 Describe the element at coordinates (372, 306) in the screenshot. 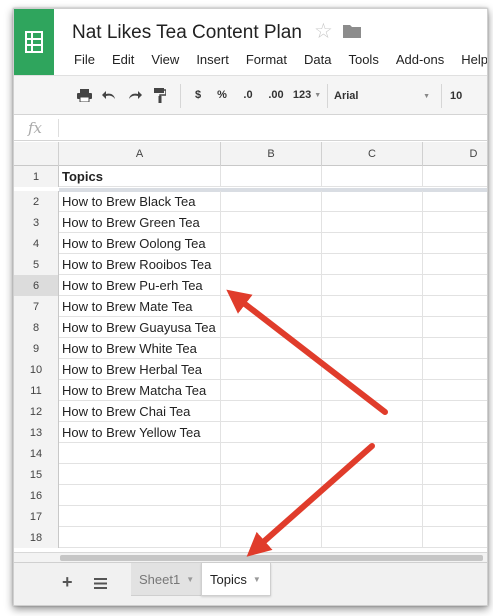

I see `cell-c7` at that location.